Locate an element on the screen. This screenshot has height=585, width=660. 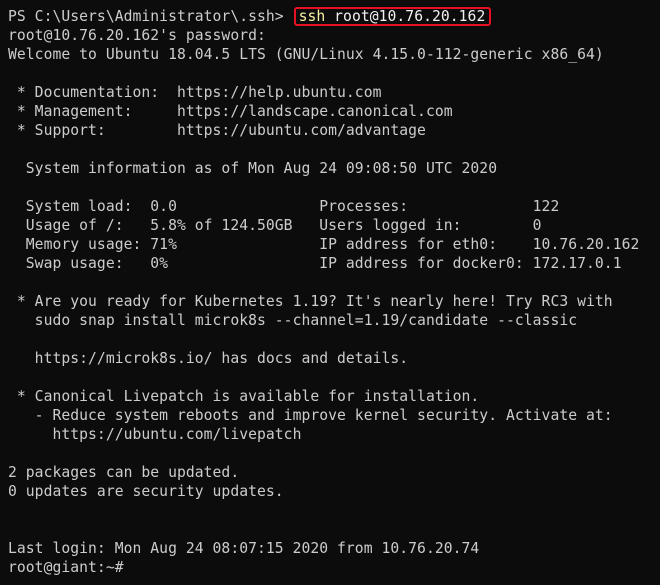
system-load-line: System load: 0.0 Processes: 122 is located at coordinates (284, 206).